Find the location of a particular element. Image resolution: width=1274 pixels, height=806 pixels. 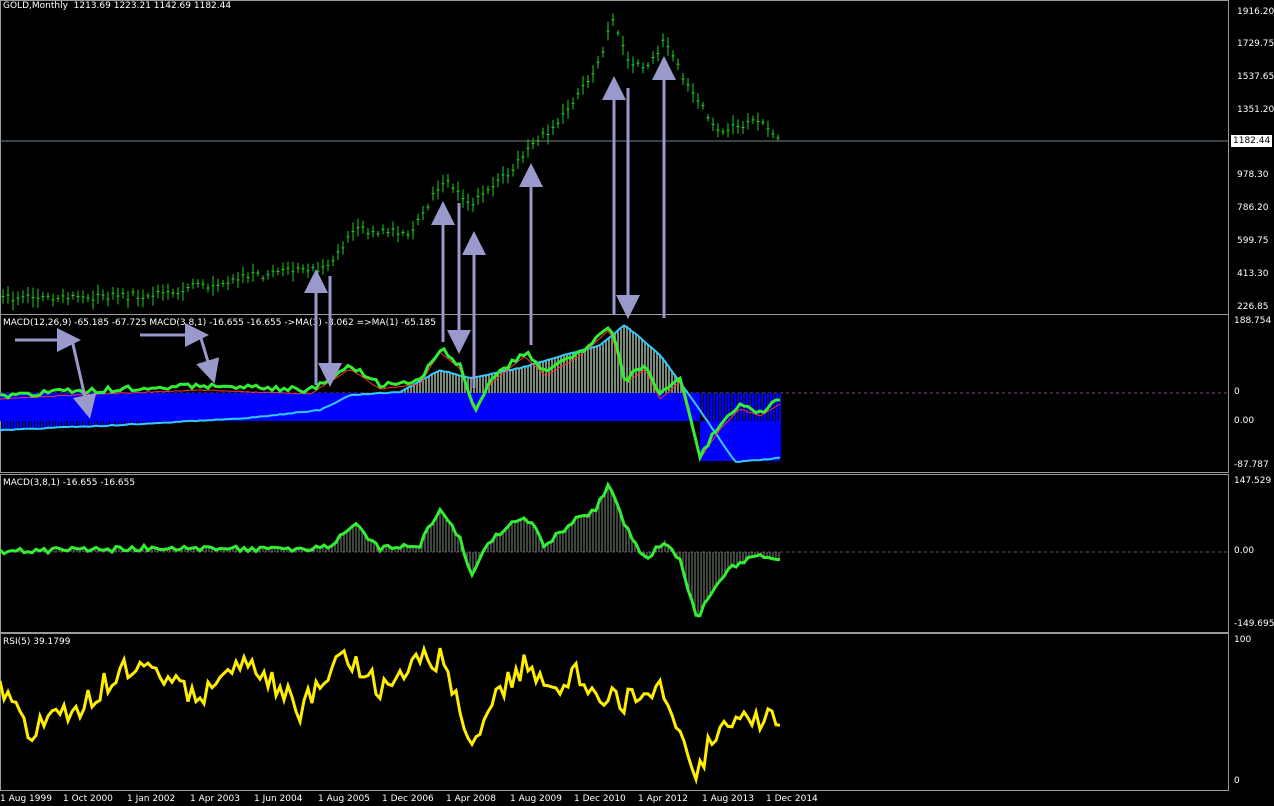

annotation-arrow is located at coordinates (208, 359).